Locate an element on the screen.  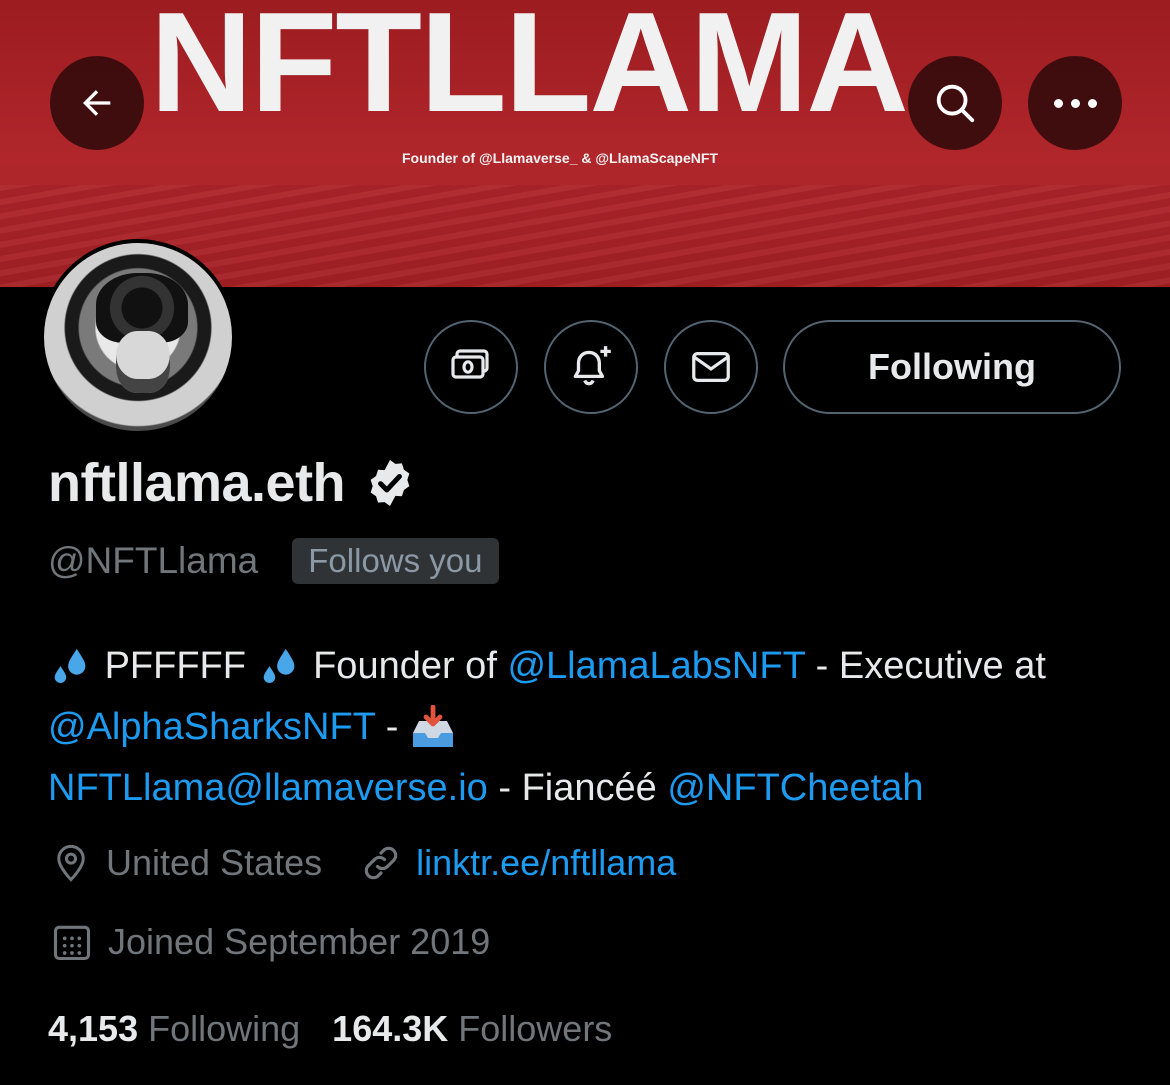
follows-you-badge: Follows you is located at coordinates (395, 561).